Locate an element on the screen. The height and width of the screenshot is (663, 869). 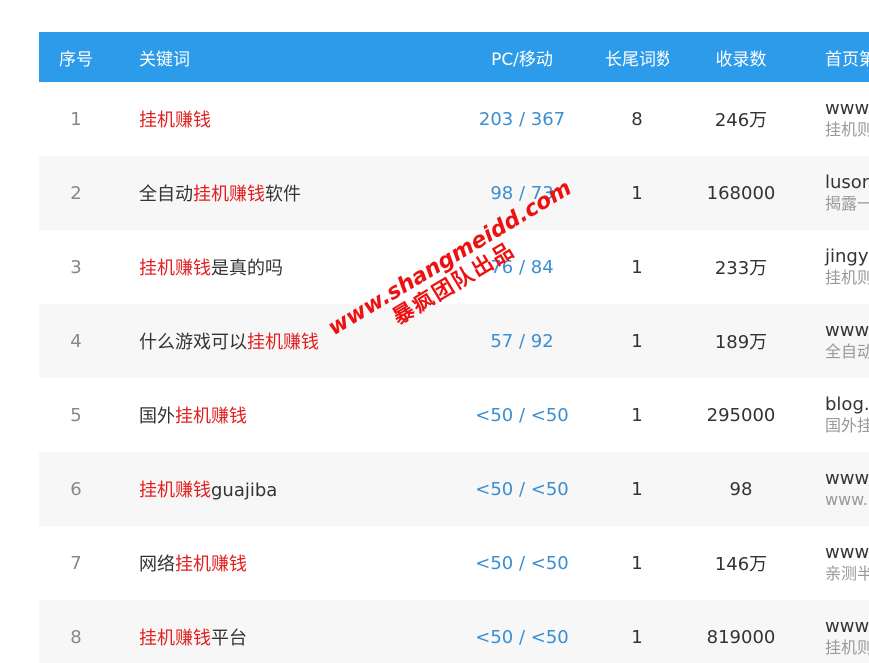
indexed-count: 295000 is located at coordinates (741, 415).